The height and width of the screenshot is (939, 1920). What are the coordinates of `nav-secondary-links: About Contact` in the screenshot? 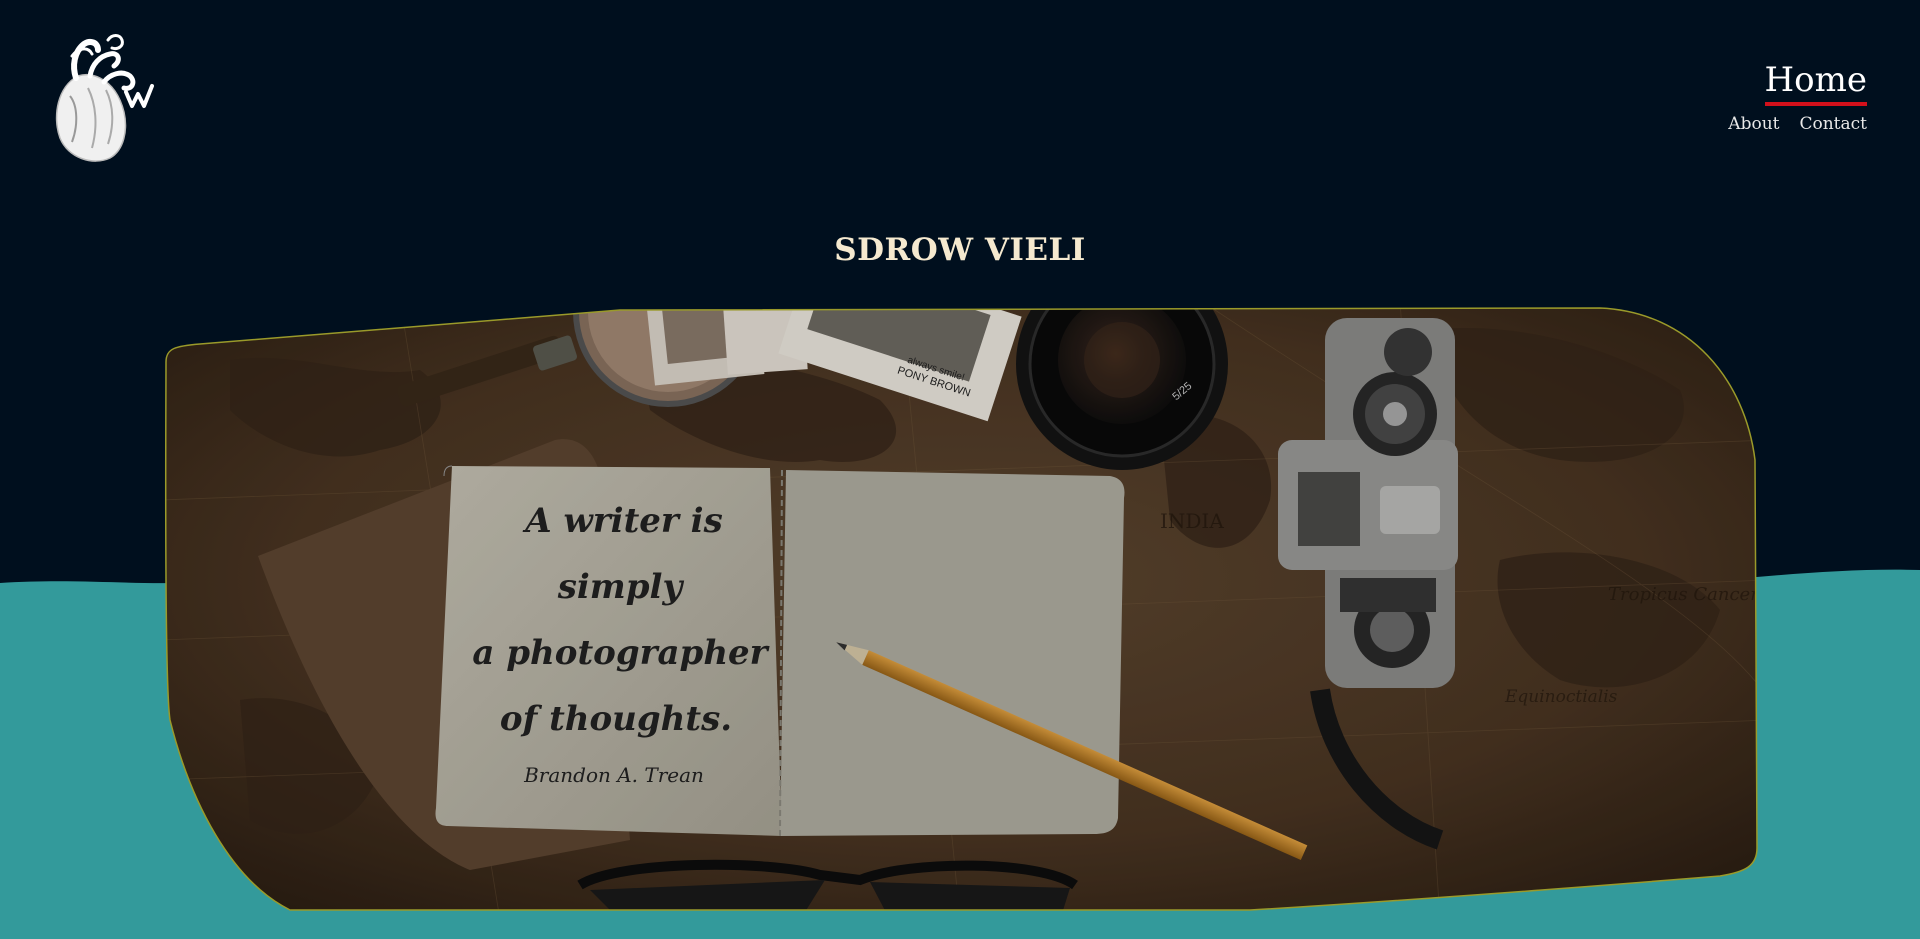 It's located at (1797, 124).